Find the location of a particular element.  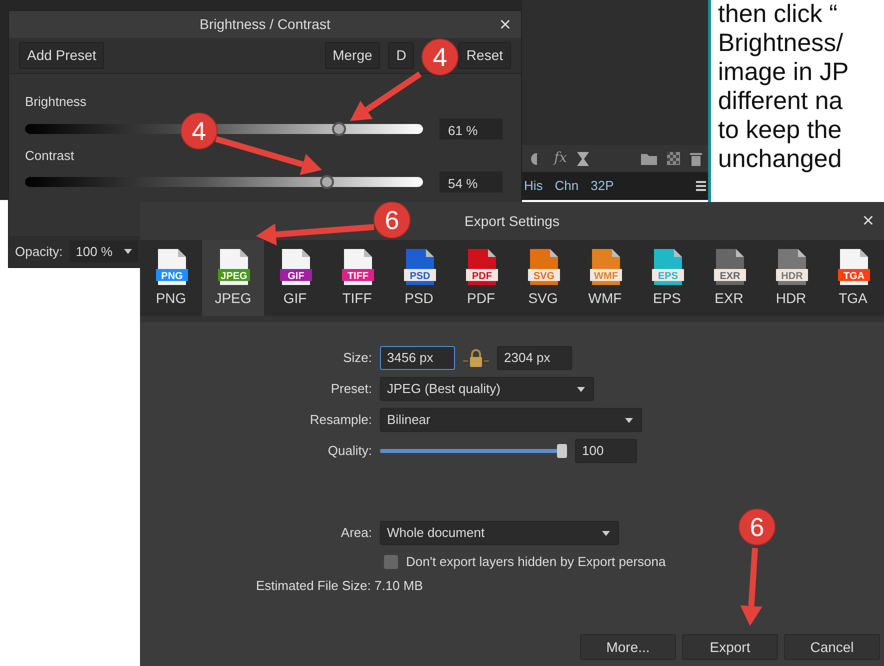

slider-label: Contrast is located at coordinates (50, 155).